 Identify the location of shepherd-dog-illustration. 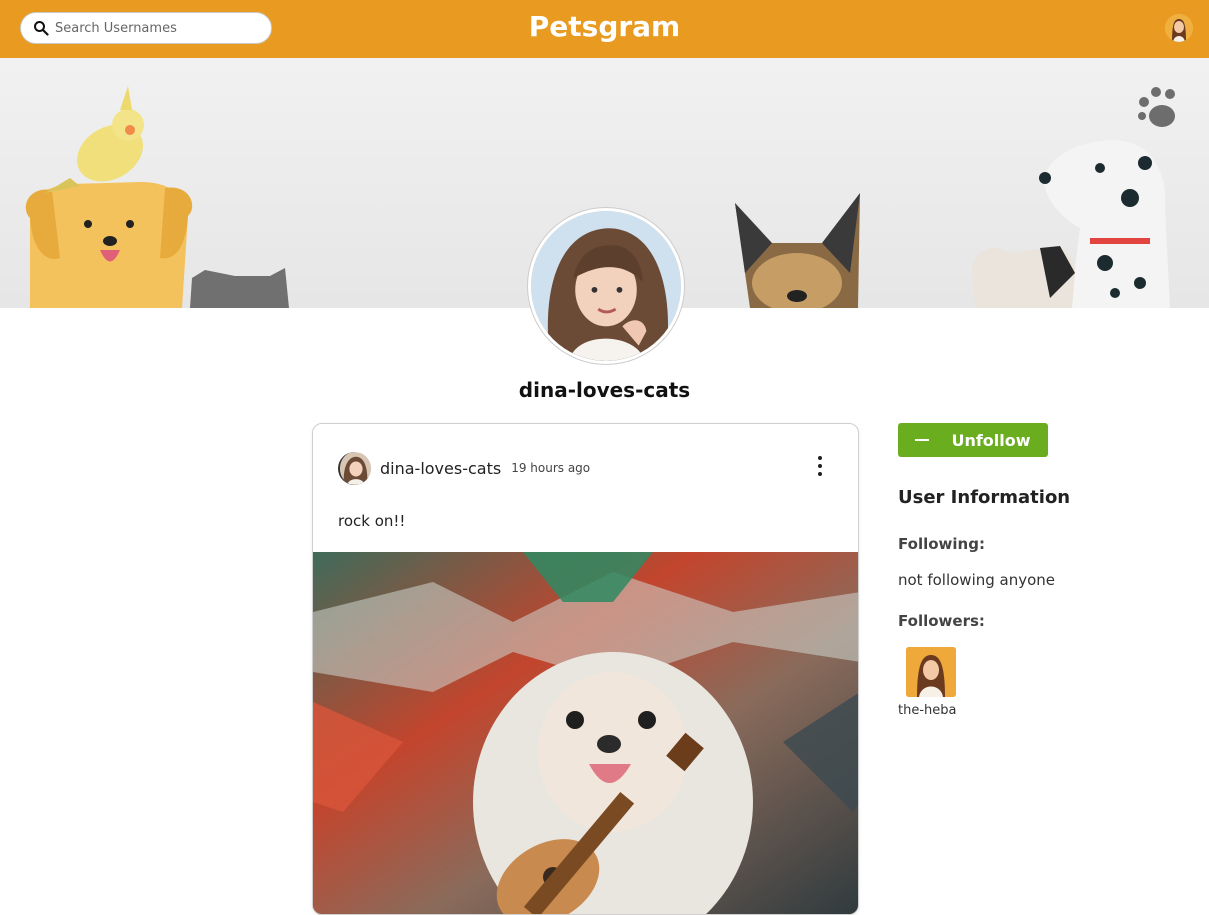
(797, 250).